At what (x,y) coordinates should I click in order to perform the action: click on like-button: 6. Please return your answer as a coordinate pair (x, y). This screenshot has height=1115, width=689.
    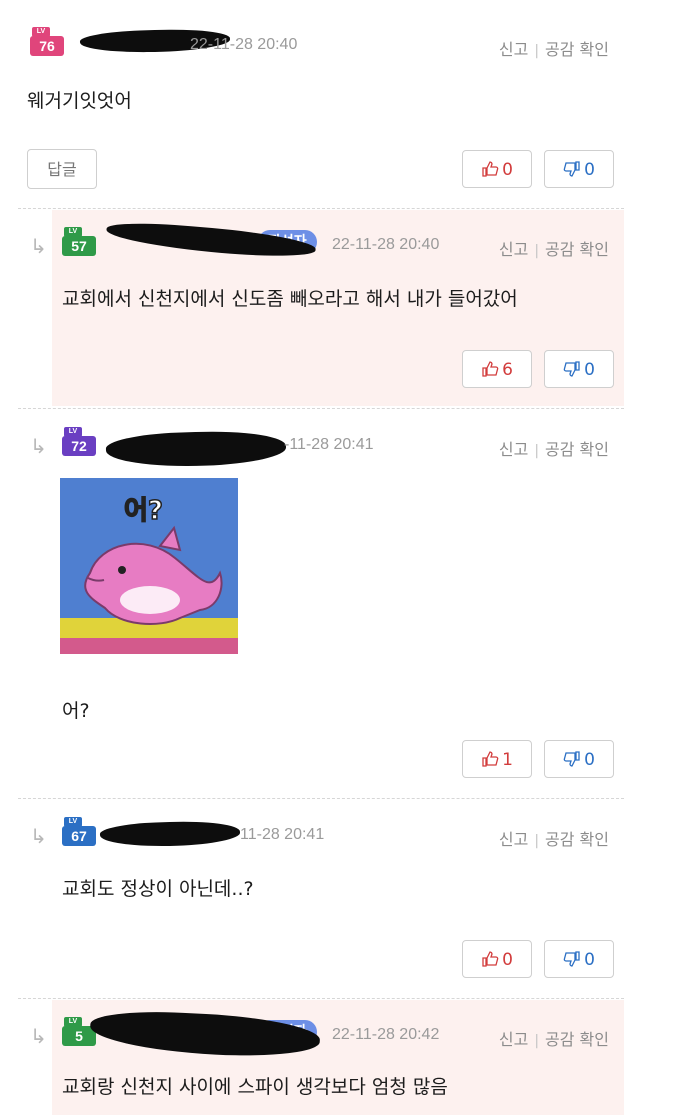
    Looking at the image, I should click on (497, 369).